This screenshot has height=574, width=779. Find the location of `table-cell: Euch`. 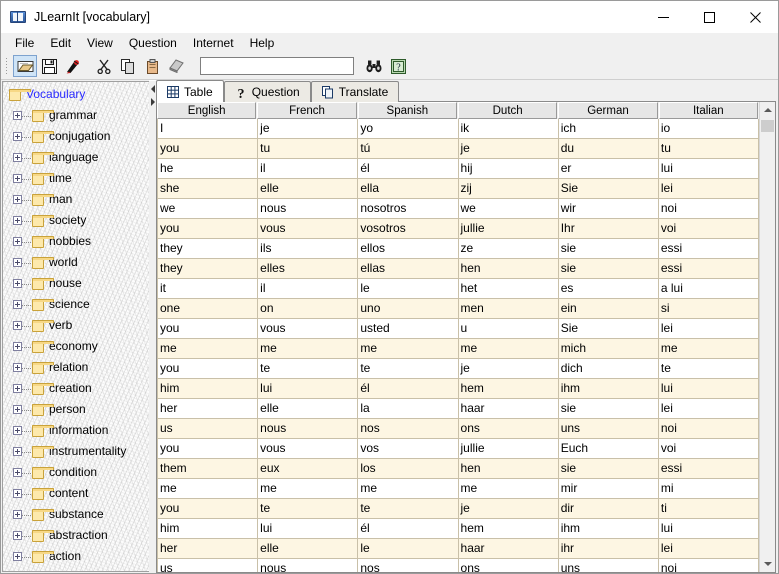

table-cell: Euch is located at coordinates (608, 449).